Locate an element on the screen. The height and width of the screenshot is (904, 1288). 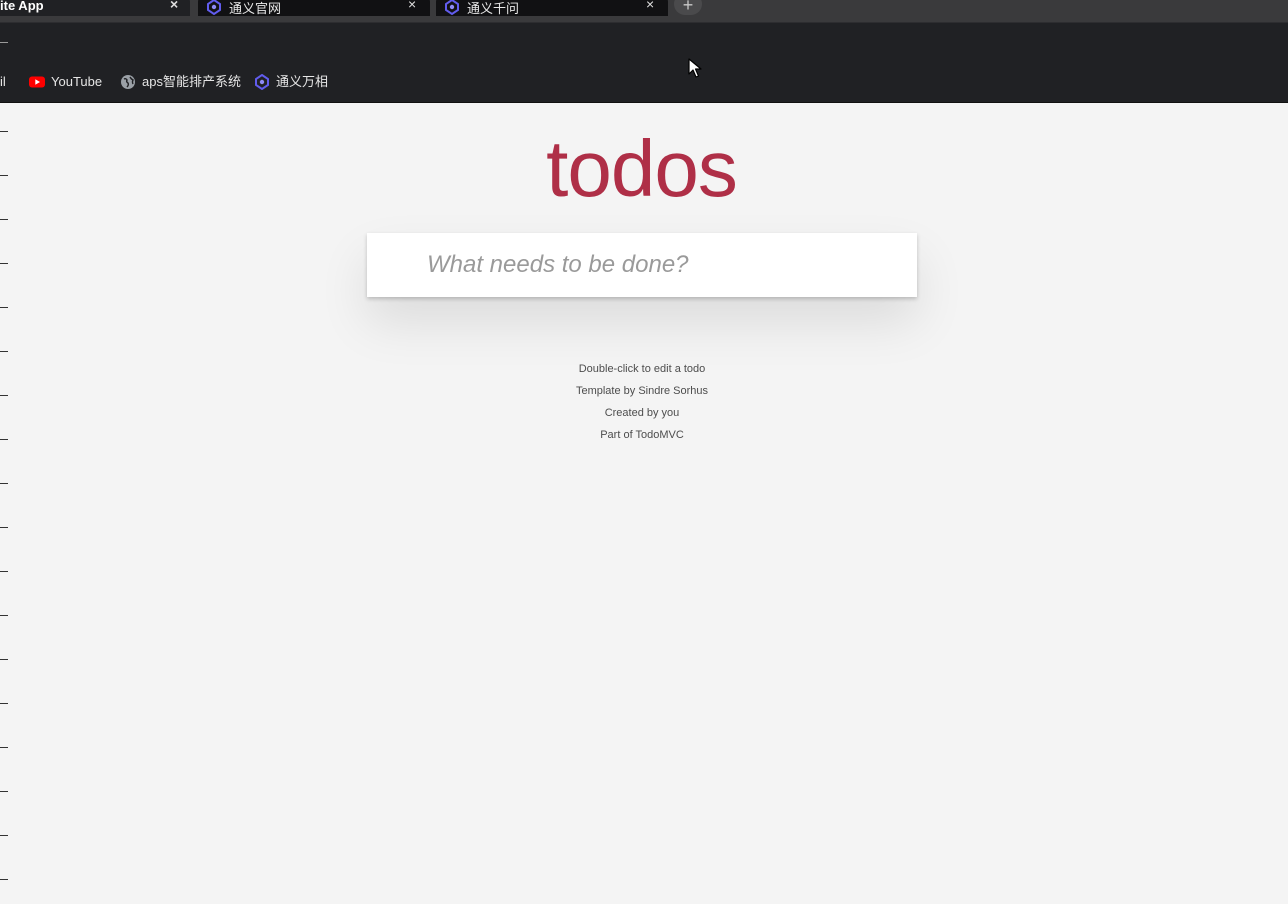
new-tab-button: + is located at coordinates (688, 7).